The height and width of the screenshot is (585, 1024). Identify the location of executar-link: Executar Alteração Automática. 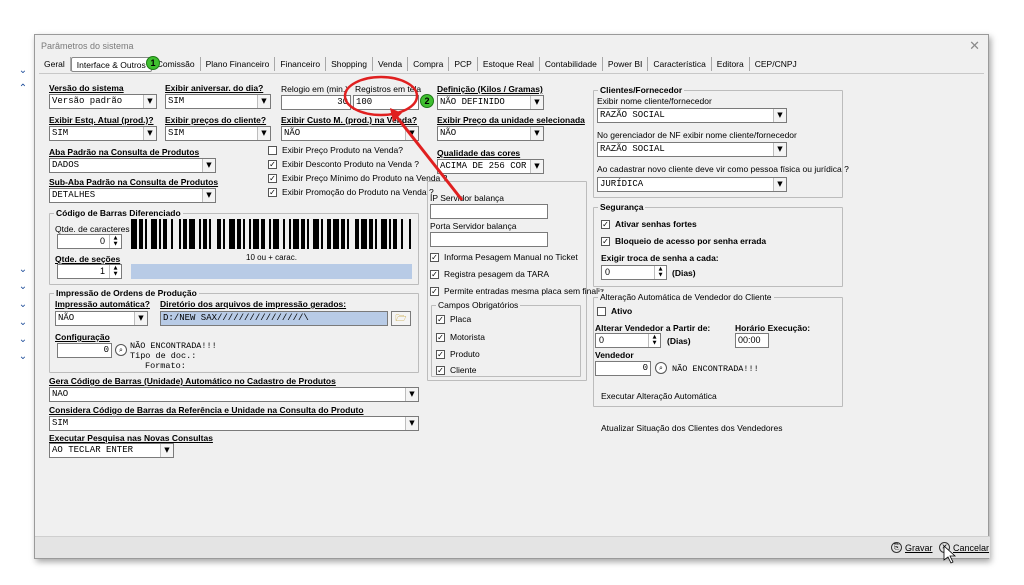
(659, 396).